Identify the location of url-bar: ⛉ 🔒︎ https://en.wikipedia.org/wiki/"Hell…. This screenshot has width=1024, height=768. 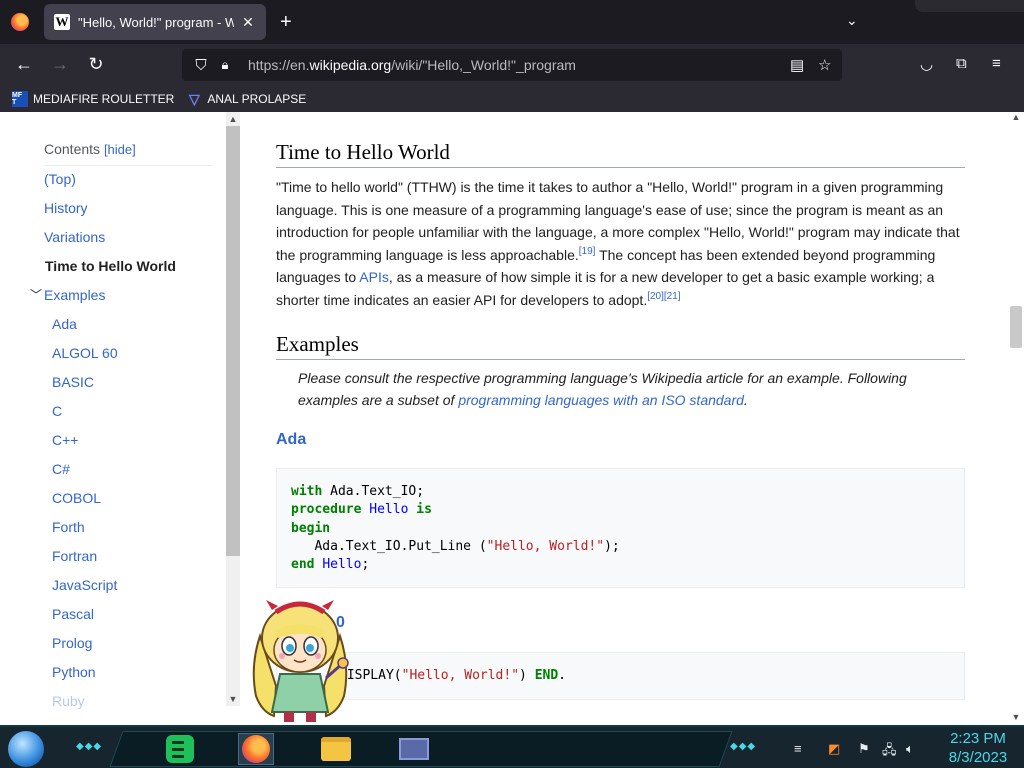
(512, 65).